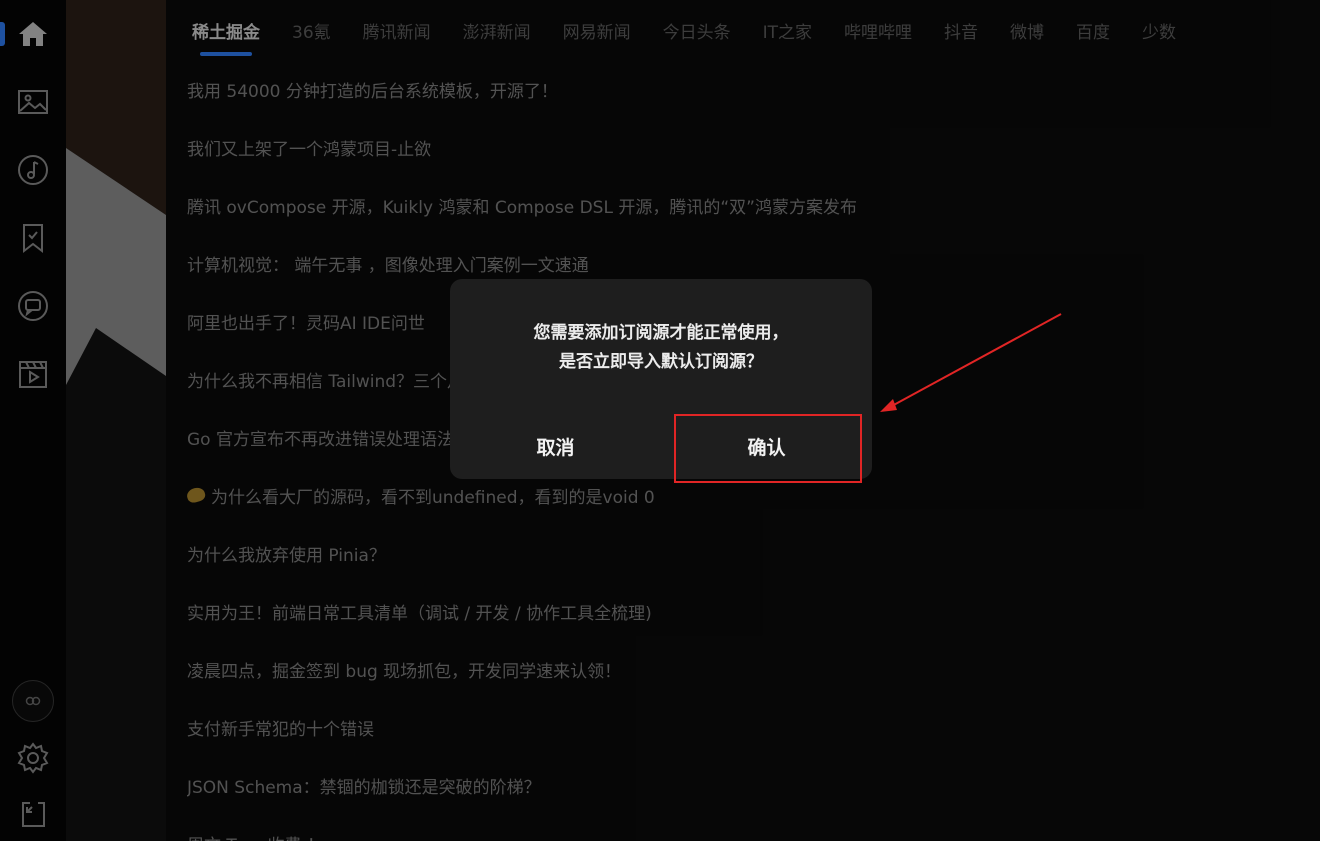 This screenshot has width=1320, height=841. What do you see at coordinates (555, 446) in the screenshot?
I see `cancel-button: 取消` at bounding box center [555, 446].